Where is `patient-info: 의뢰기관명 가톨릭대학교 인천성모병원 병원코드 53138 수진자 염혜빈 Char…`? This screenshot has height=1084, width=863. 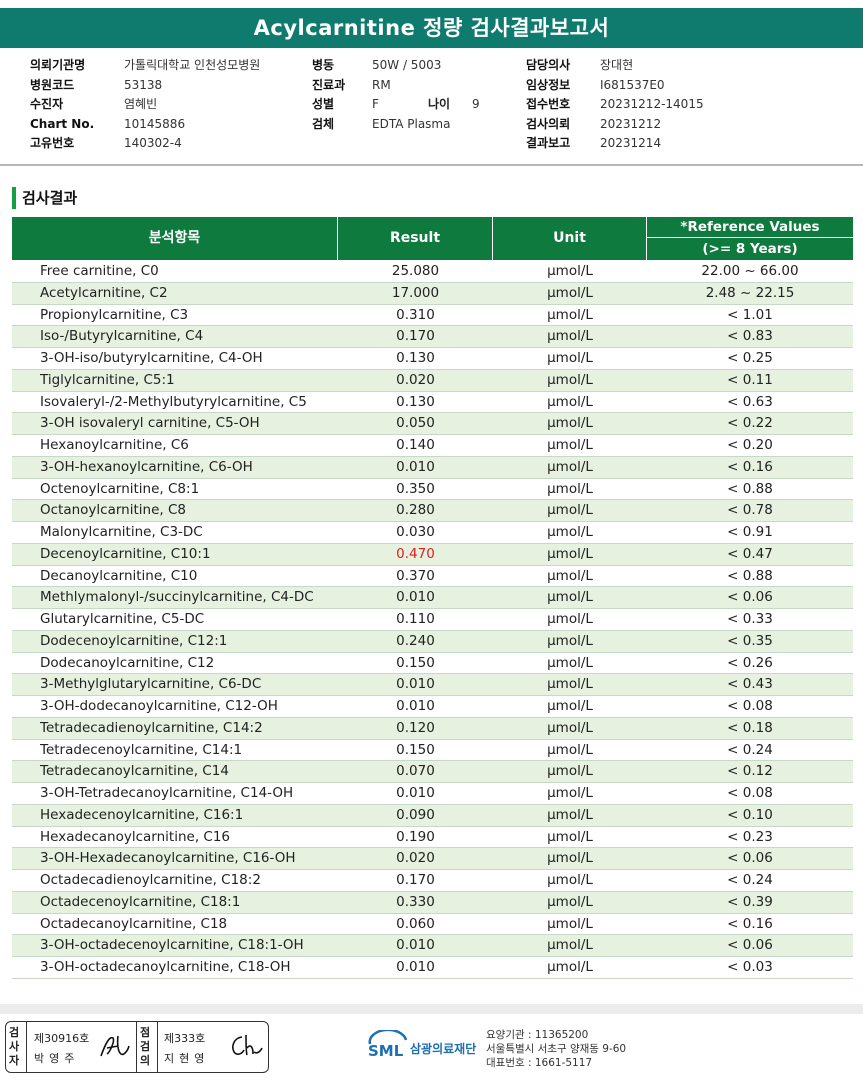
patient-info: 의뢰기관명 가톨릭대학교 인천성모병원 병원코드 53138 수진자 염혜빈 Char… is located at coordinates (431, 108).